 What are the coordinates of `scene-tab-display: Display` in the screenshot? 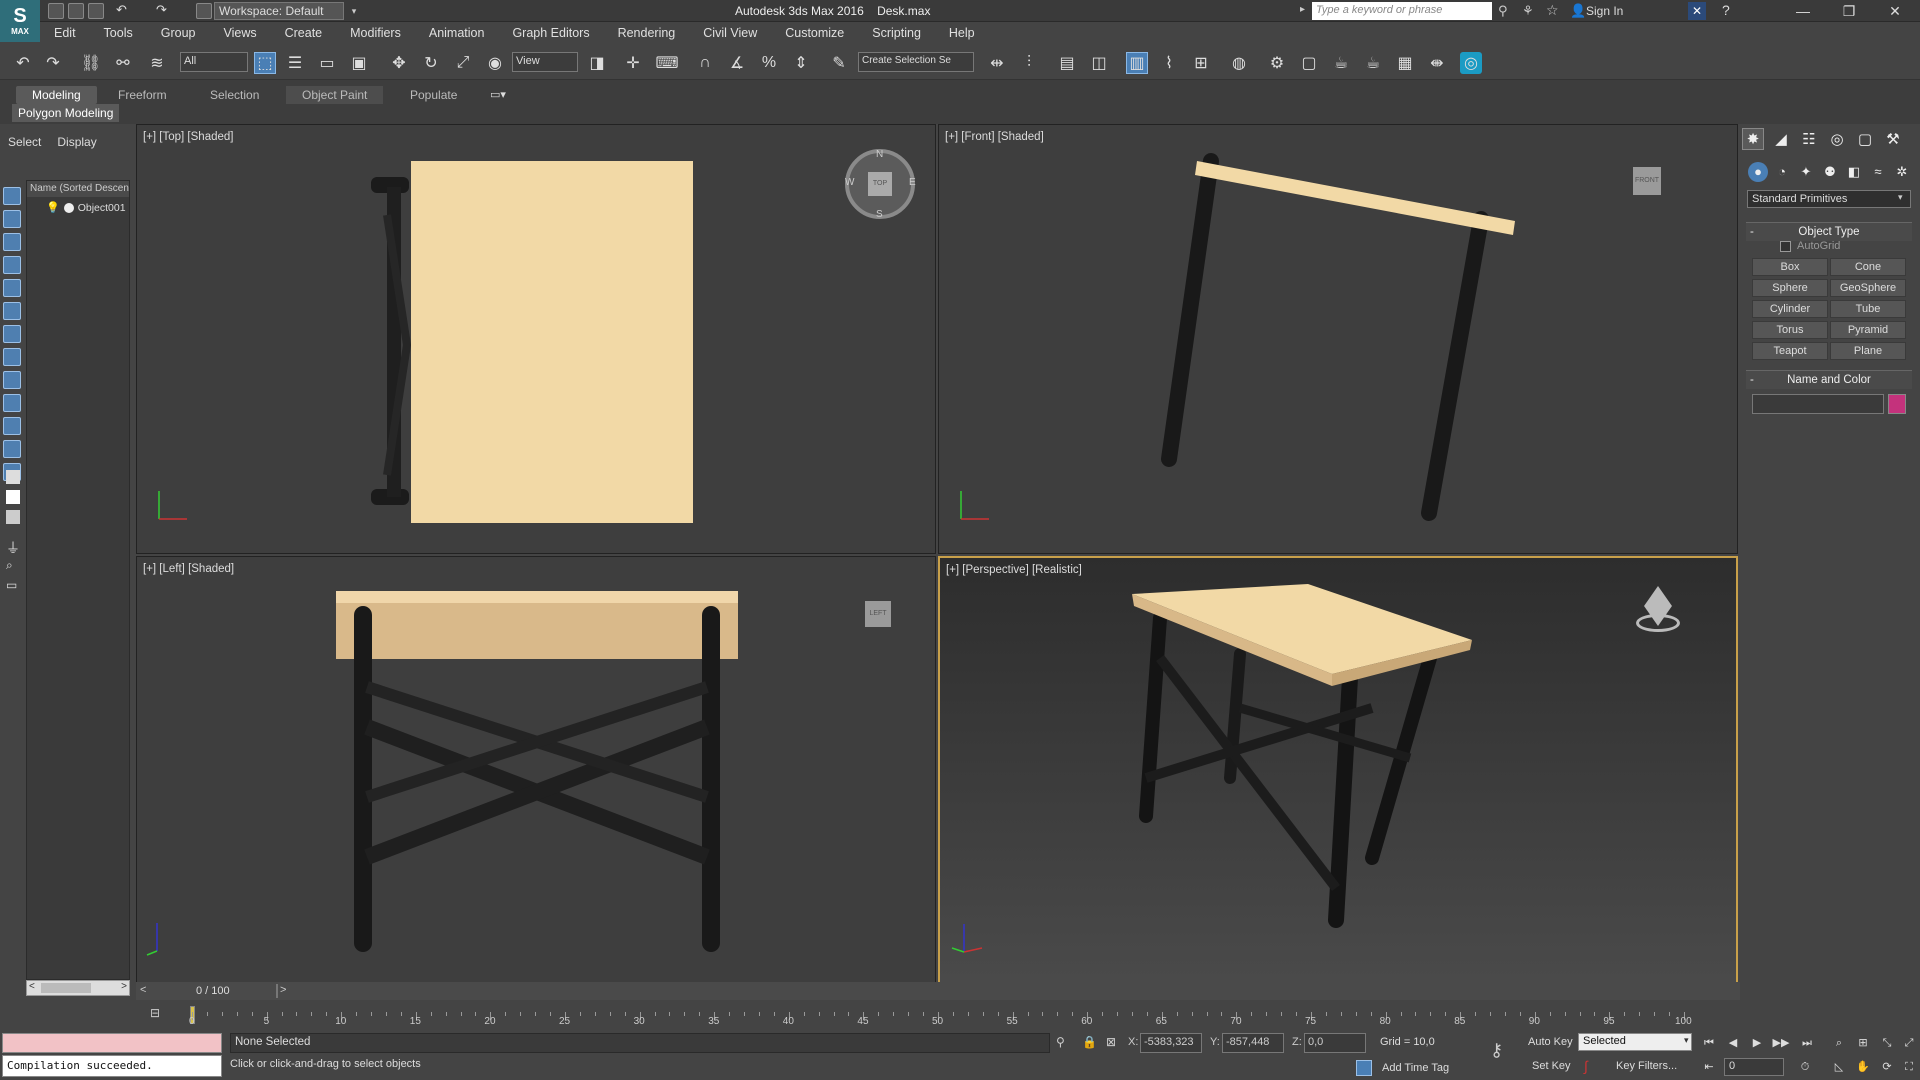 It's located at (76, 142).